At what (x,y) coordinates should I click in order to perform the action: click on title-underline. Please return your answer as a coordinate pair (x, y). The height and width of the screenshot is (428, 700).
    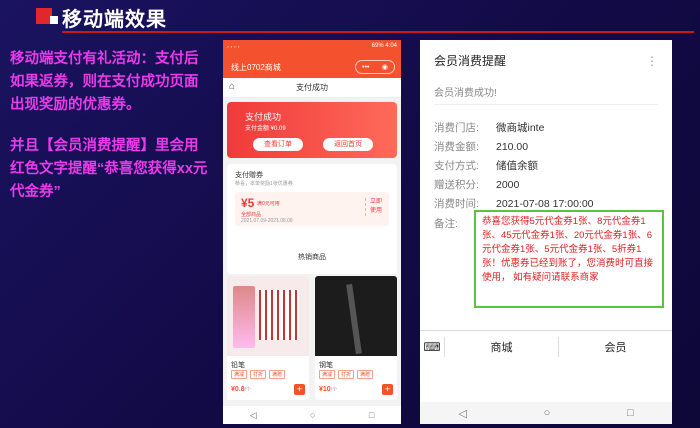
    Looking at the image, I should click on (378, 32).